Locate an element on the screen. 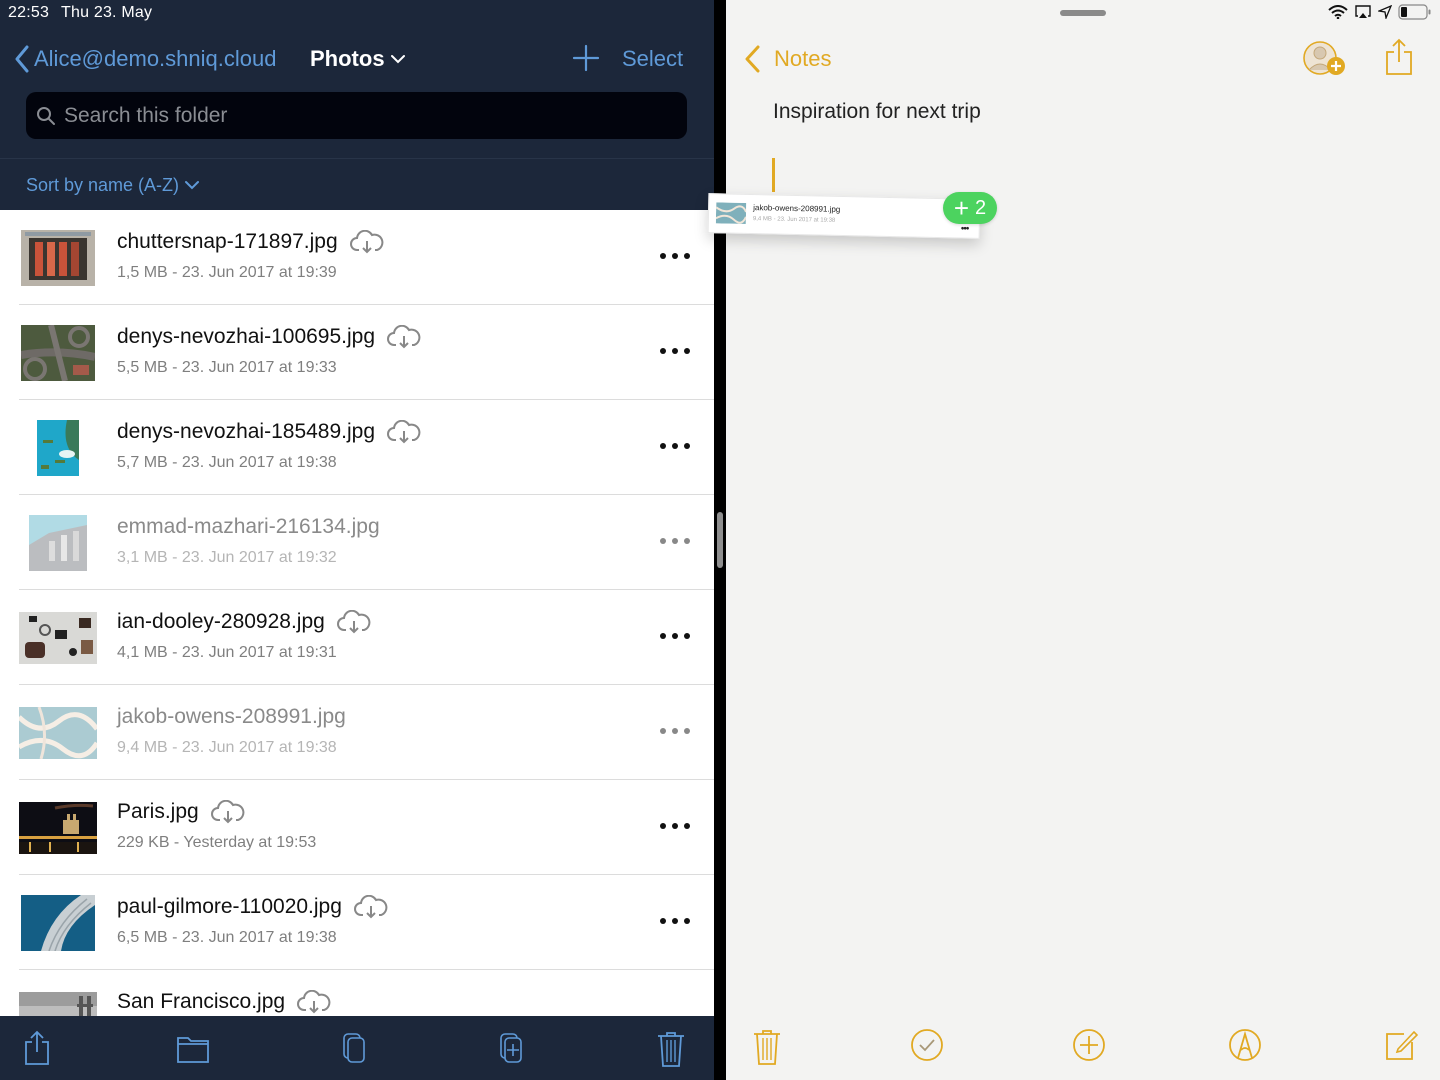 The height and width of the screenshot is (1080, 1440). location-icon is located at coordinates (1385, 12).